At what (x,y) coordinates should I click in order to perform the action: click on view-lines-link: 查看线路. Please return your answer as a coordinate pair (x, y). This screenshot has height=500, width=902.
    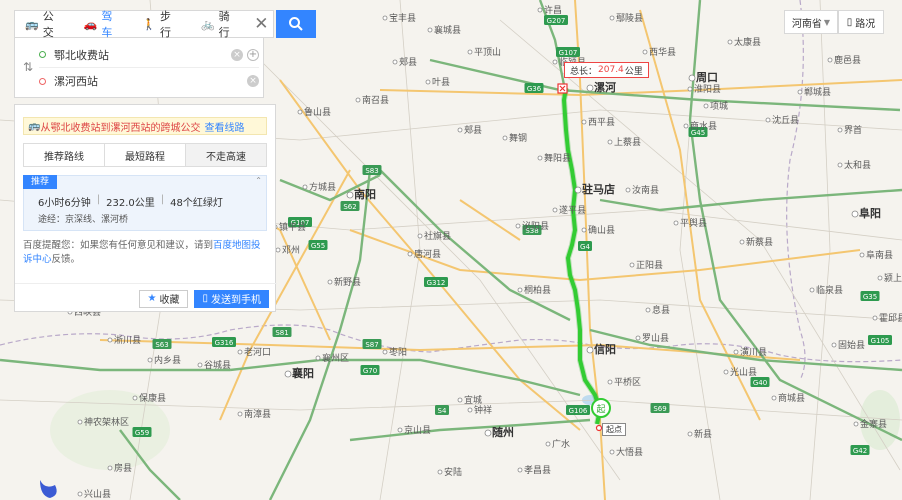
    Looking at the image, I should click on (224, 126).